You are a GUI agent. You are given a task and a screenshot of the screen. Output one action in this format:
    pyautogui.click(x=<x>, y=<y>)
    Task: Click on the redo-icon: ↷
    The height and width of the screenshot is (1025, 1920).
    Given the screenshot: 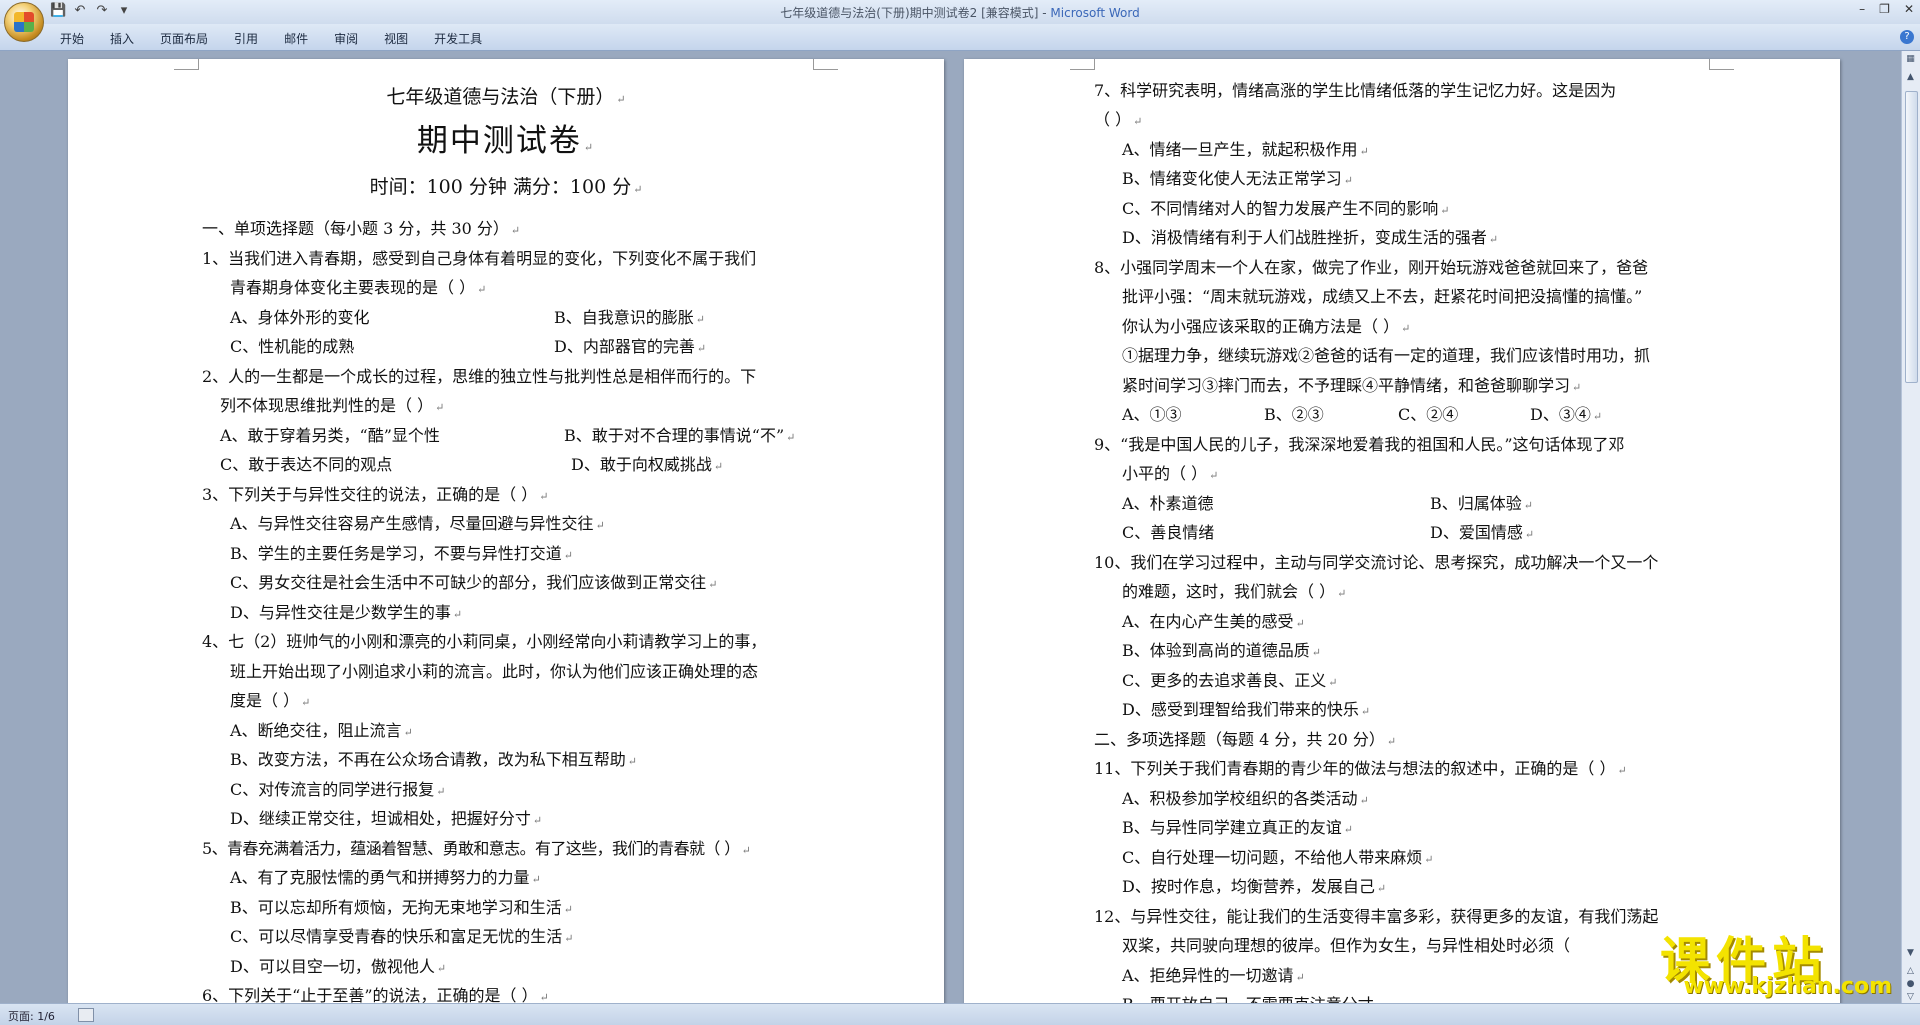 What is the action you would take?
    pyautogui.click(x=102, y=11)
    